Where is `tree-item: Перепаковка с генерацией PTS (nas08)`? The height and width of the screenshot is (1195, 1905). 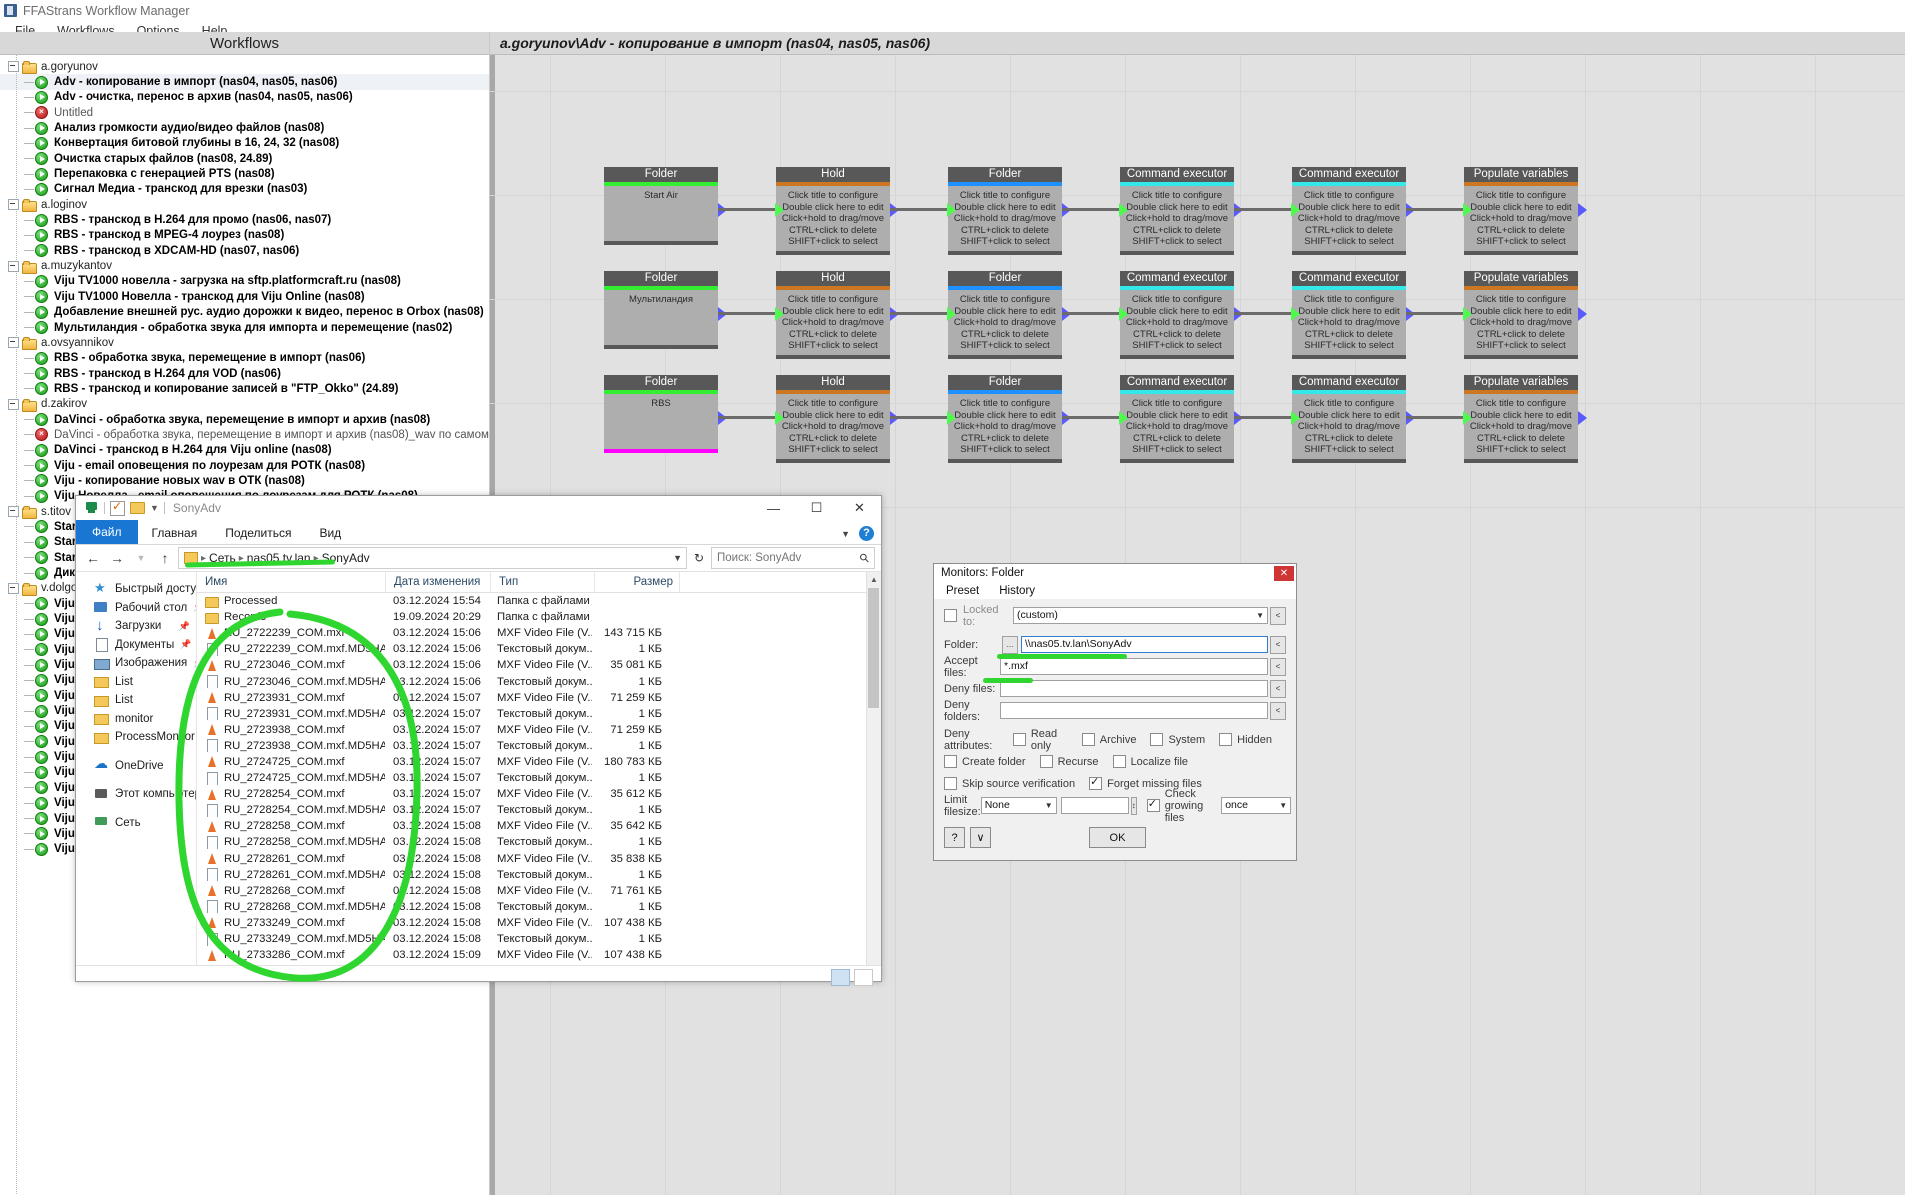
tree-item: Перепаковка с генерацией PTS (nas08) is located at coordinates (244, 173).